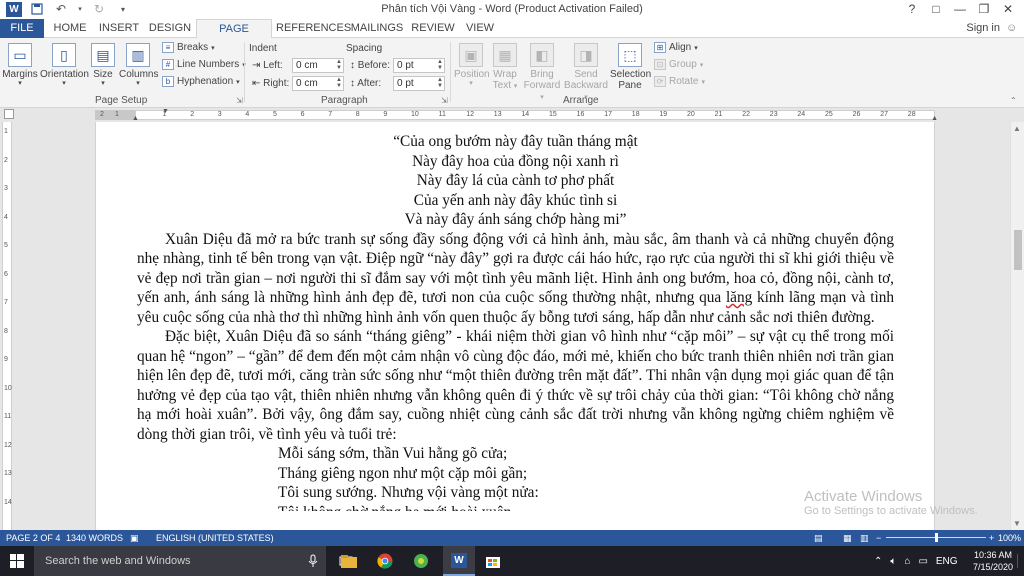 This screenshot has width=1024, height=576. I want to click on vertical-ruler-number: 13, so click(8, 473).